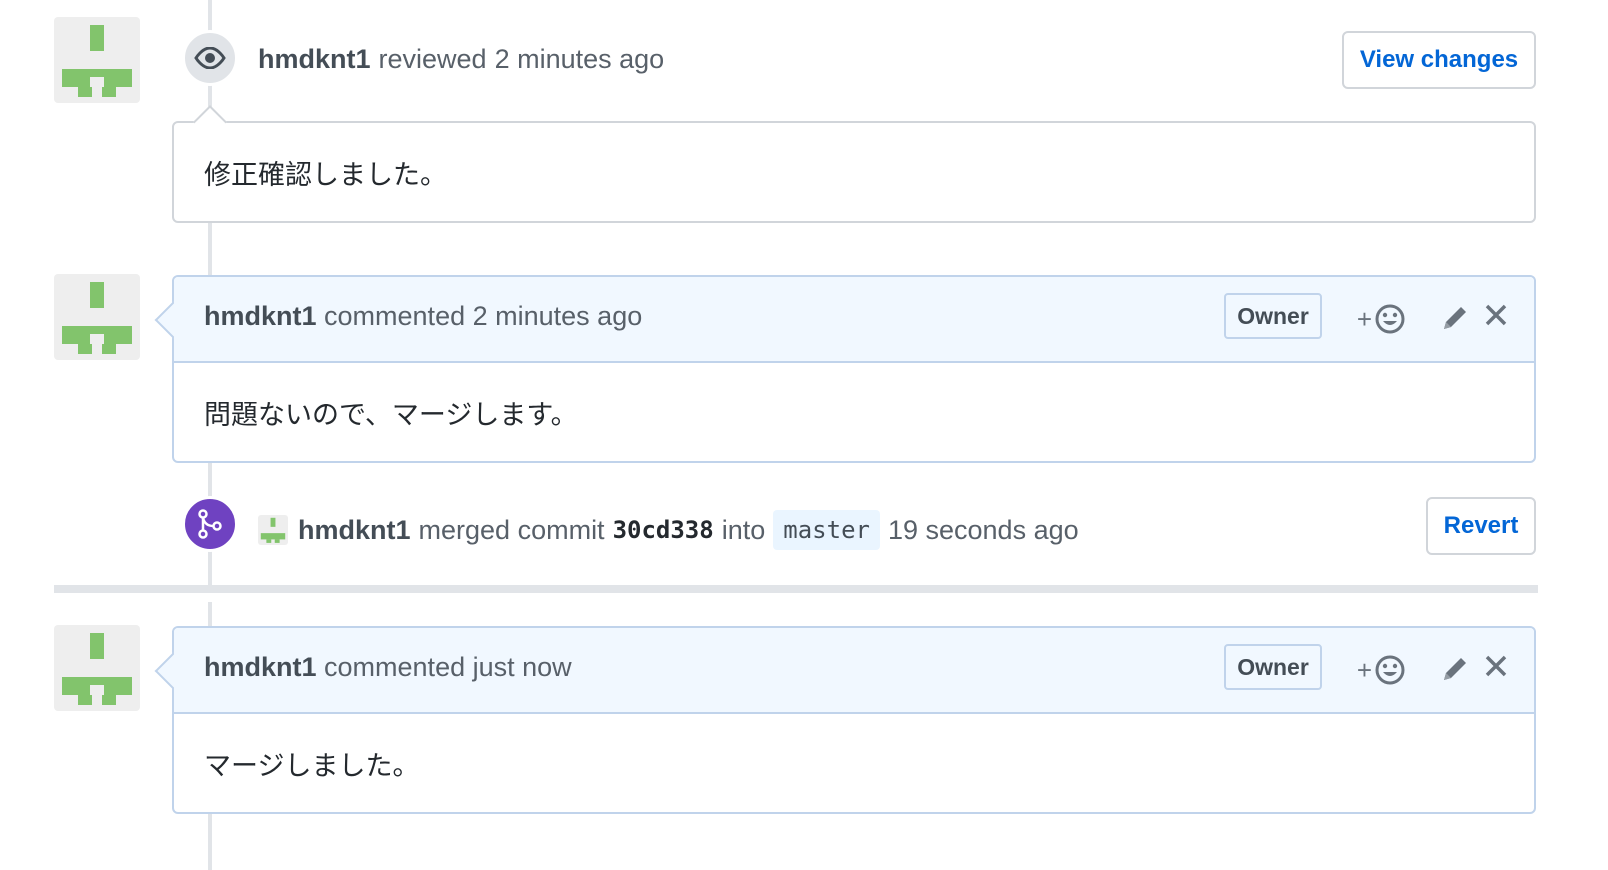 This screenshot has height=870, width=1608. What do you see at coordinates (511, 529) in the screenshot?
I see `event-action: merged commit` at bounding box center [511, 529].